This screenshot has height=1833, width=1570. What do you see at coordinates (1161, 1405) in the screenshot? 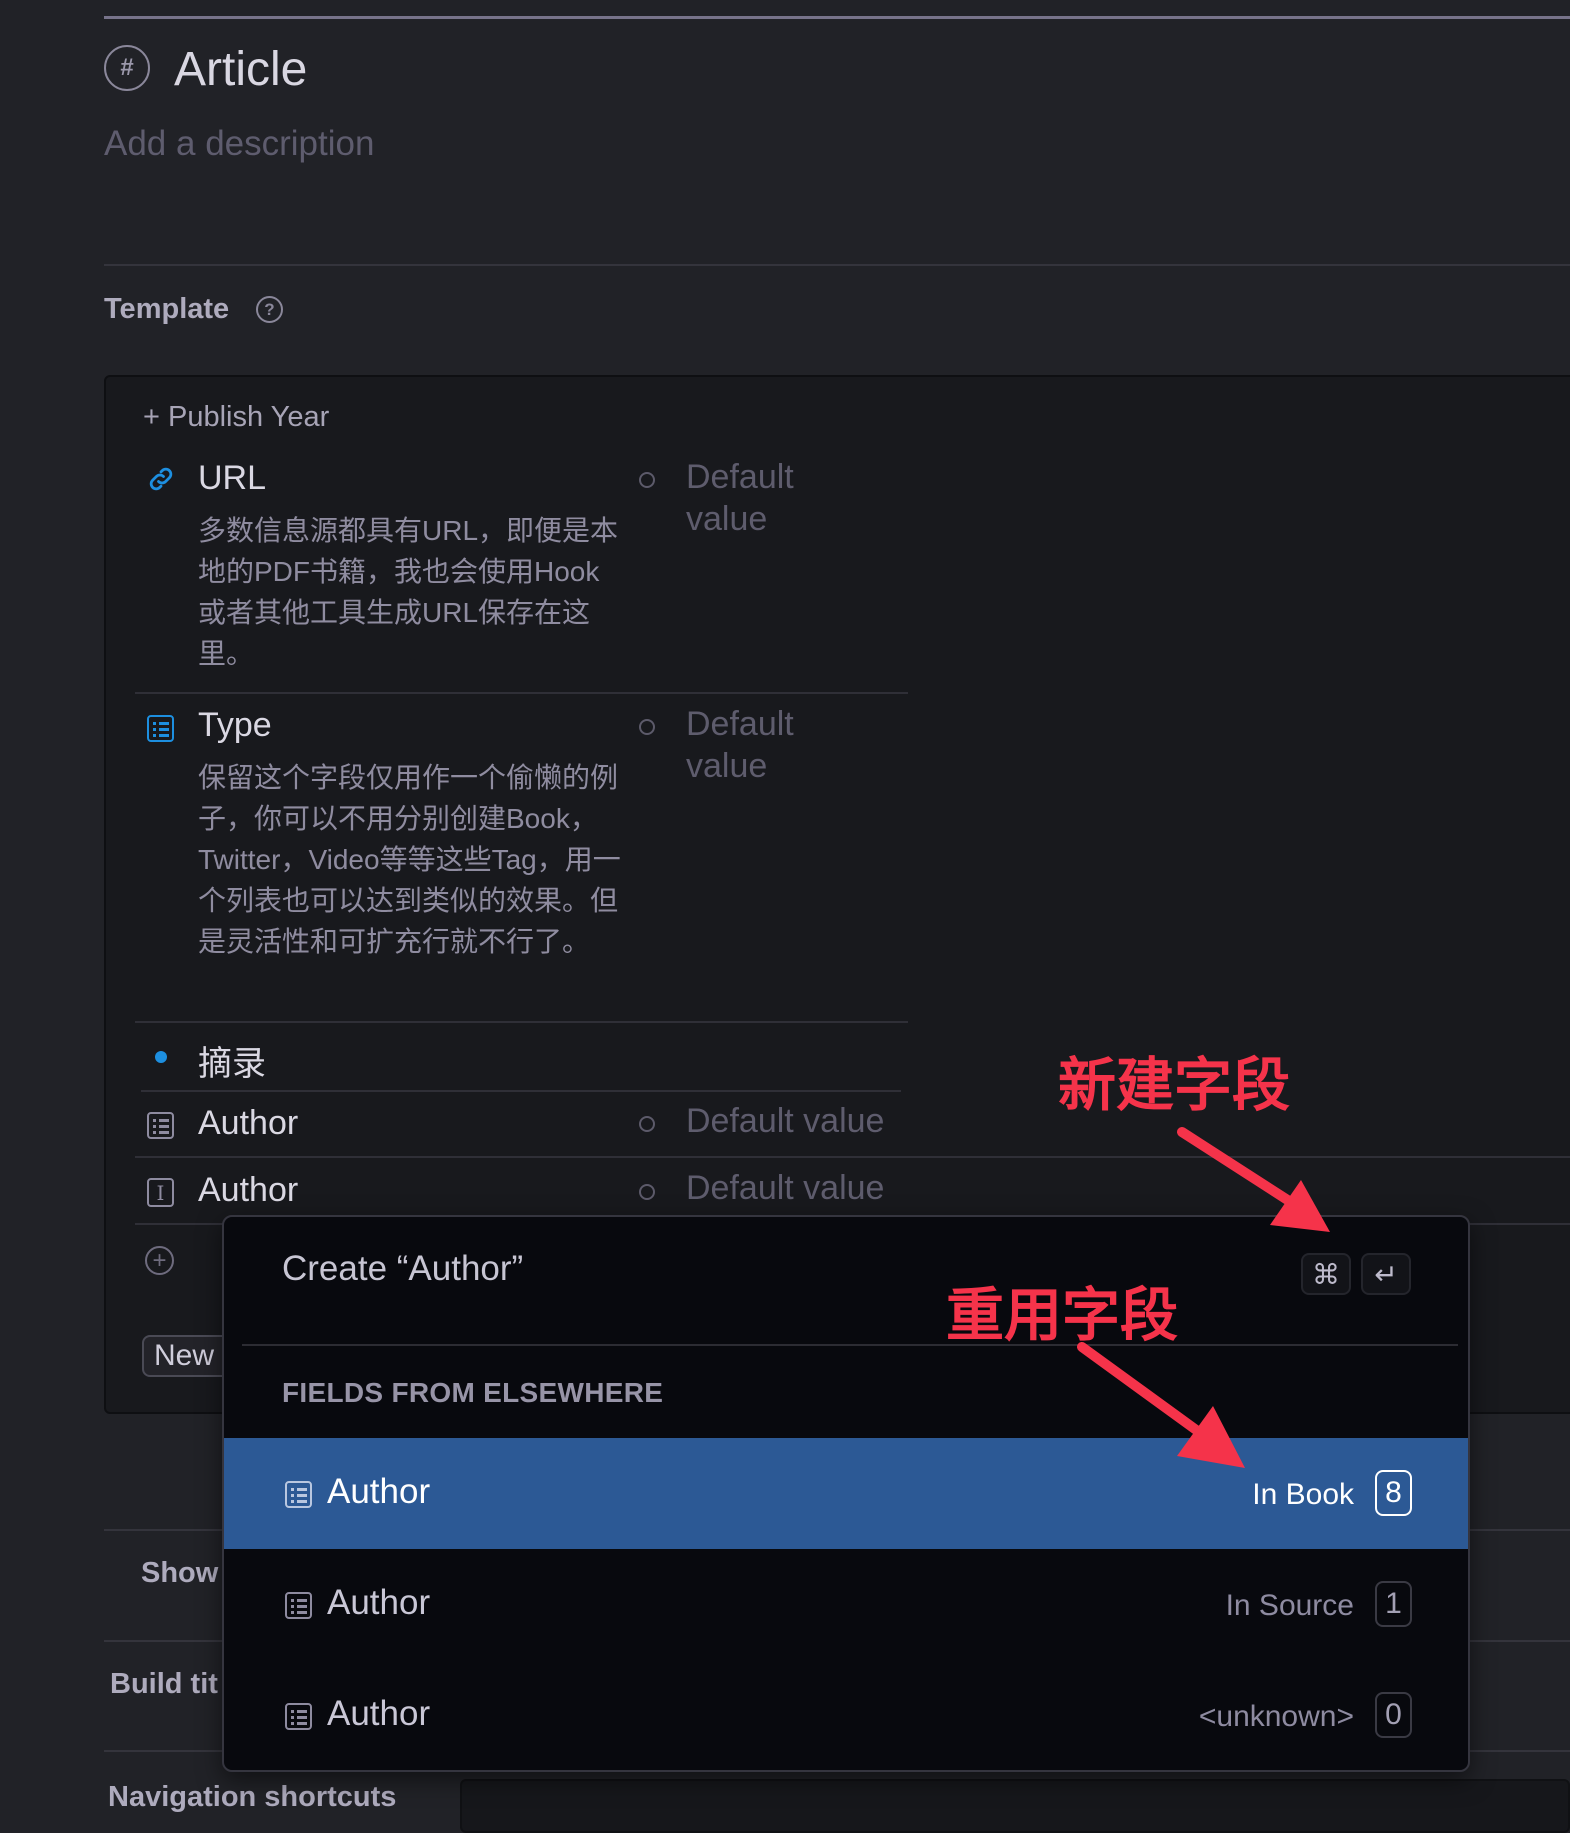
I see `arrow-reuse-field` at bounding box center [1161, 1405].